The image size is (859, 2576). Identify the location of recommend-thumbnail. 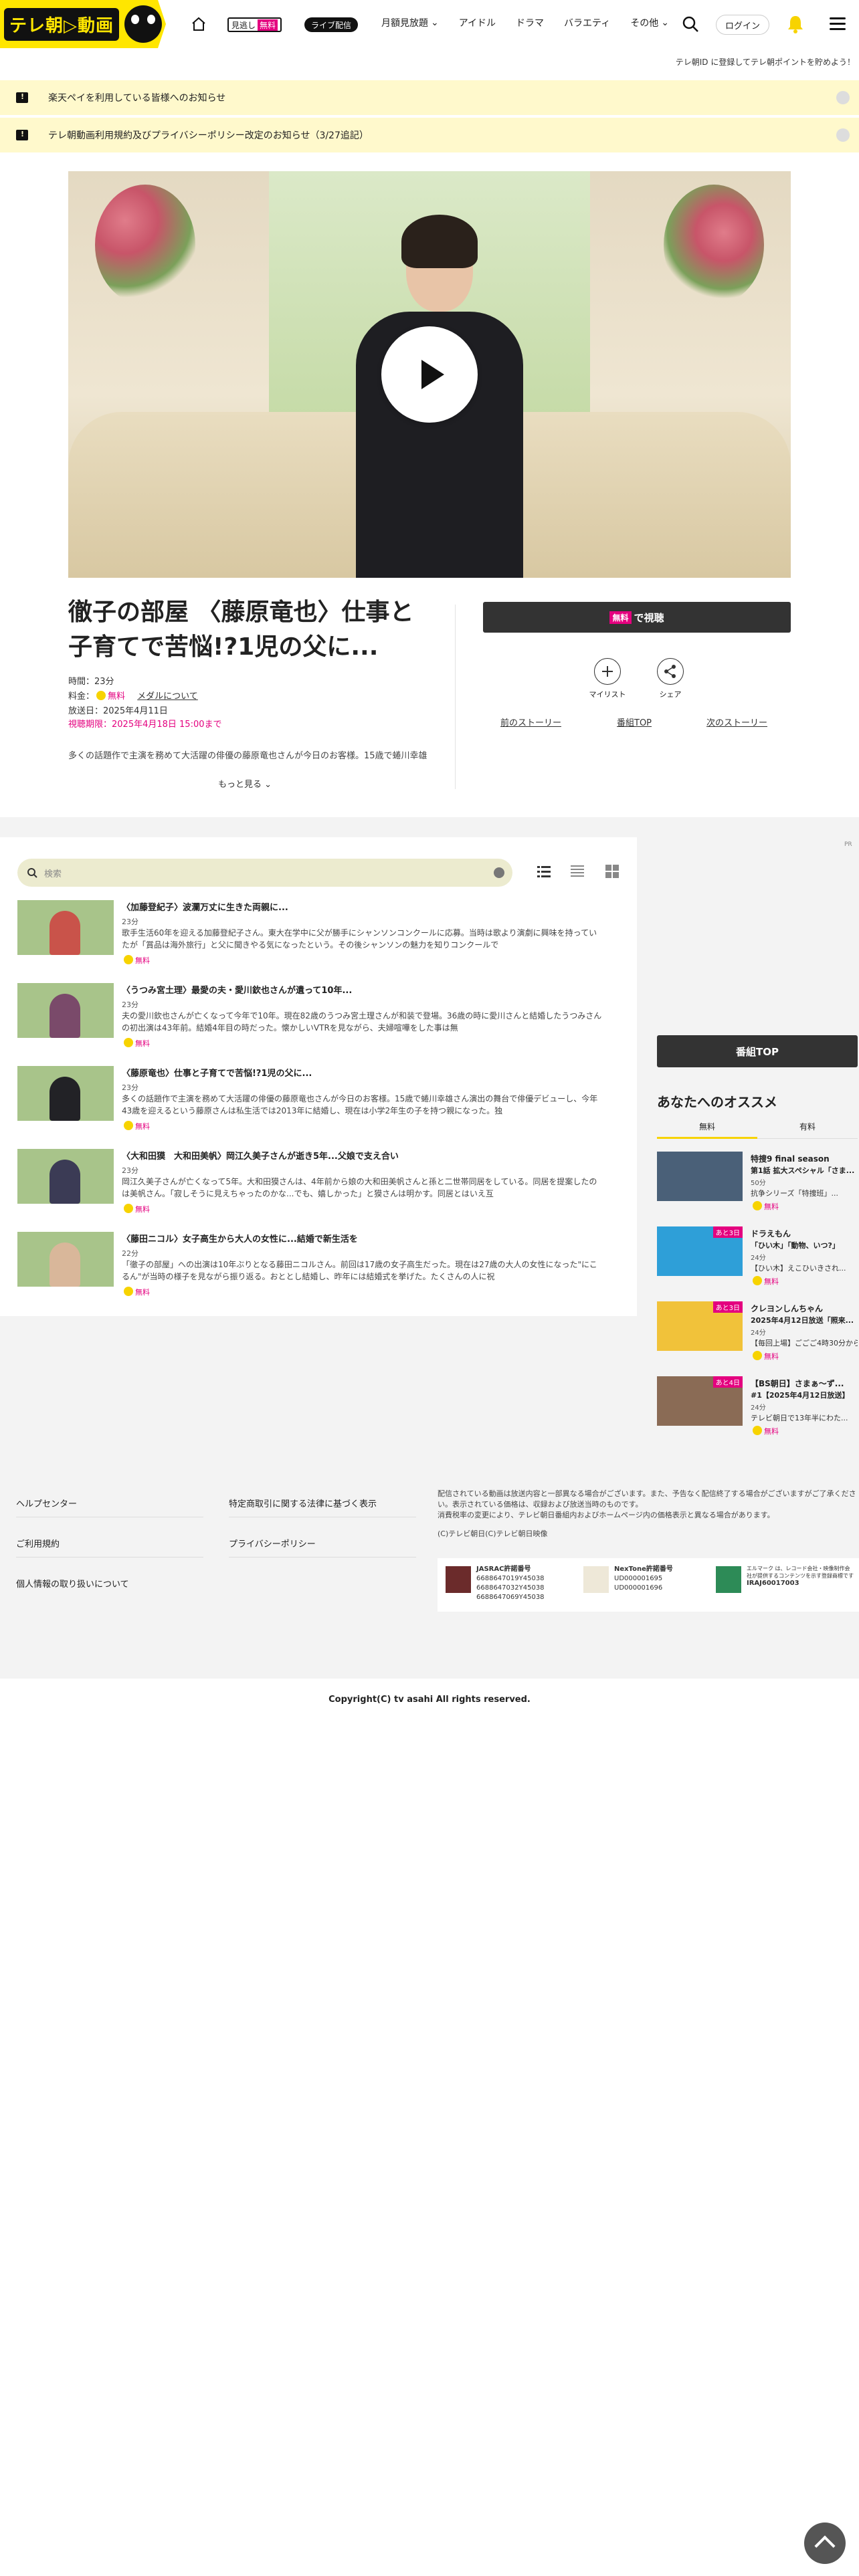
(700, 1176).